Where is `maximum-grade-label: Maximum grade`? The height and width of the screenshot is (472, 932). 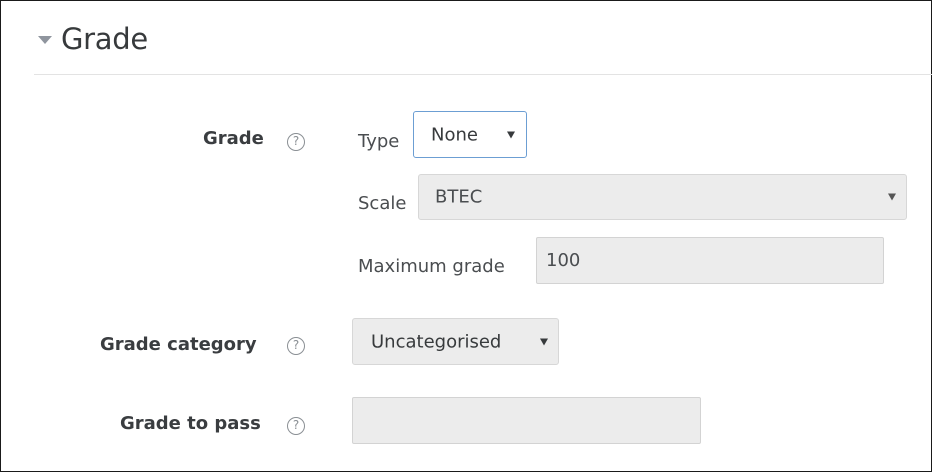 maximum-grade-label: Maximum grade is located at coordinates (431, 266).